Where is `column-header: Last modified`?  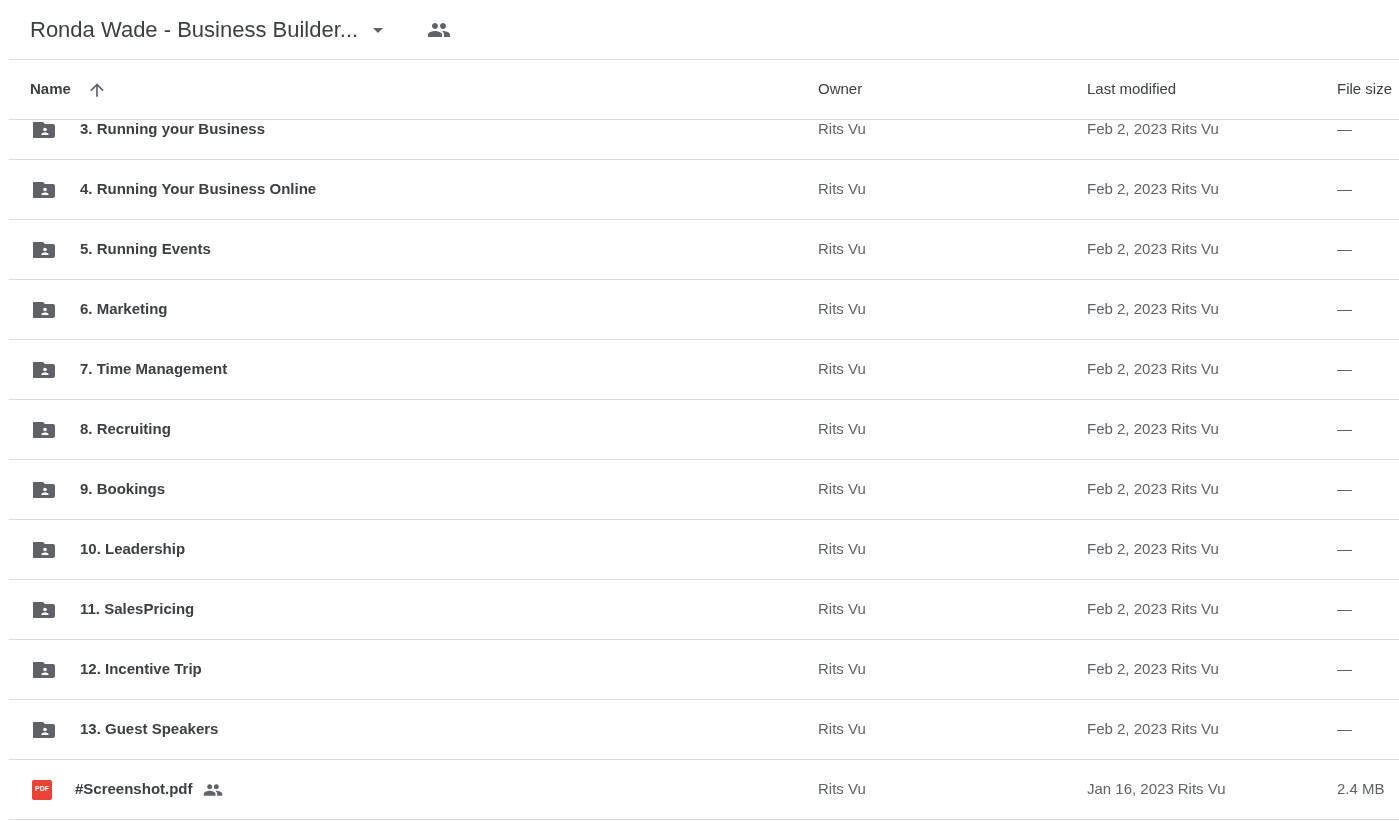 column-header: Last modified is located at coordinates (1132, 89).